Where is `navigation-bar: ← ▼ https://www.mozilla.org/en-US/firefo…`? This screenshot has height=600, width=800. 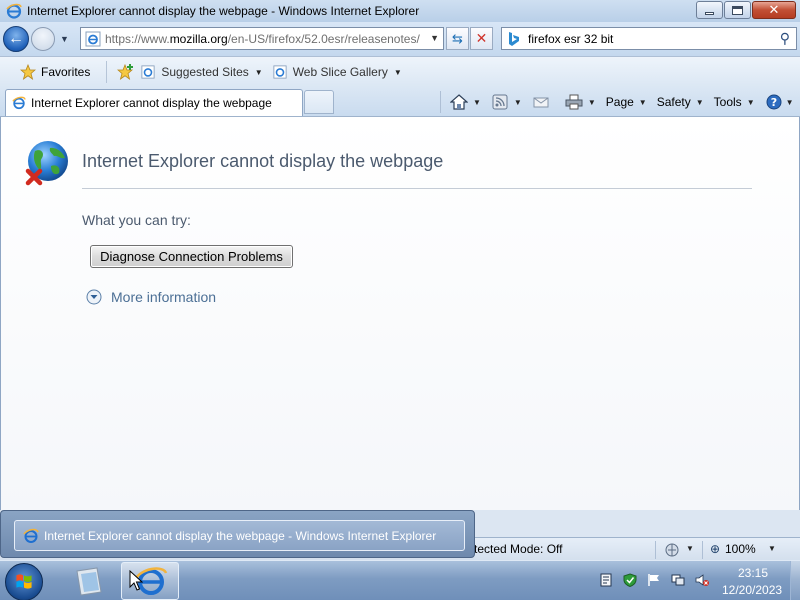
navigation-bar: ← ▼ https://www.mozilla.org/en-US/firefo… is located at coordinates (400, 39).